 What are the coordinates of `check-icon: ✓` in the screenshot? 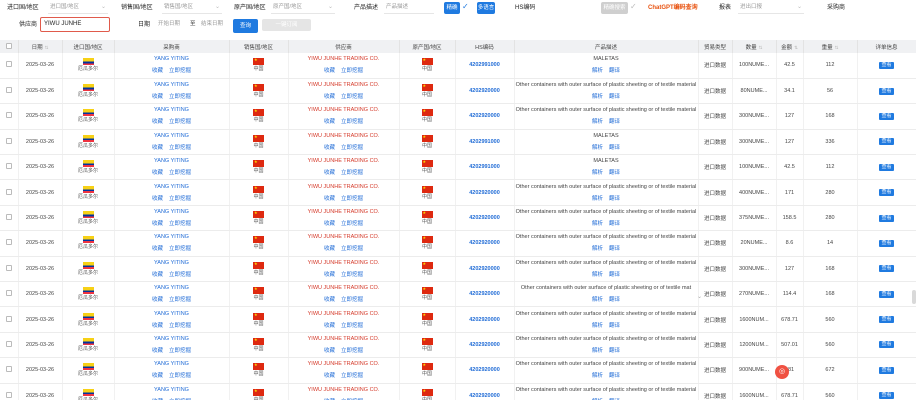 It's located at (465, 7).